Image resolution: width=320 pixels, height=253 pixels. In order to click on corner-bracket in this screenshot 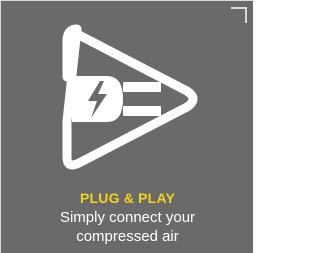, I will do `click(239, 15)`.